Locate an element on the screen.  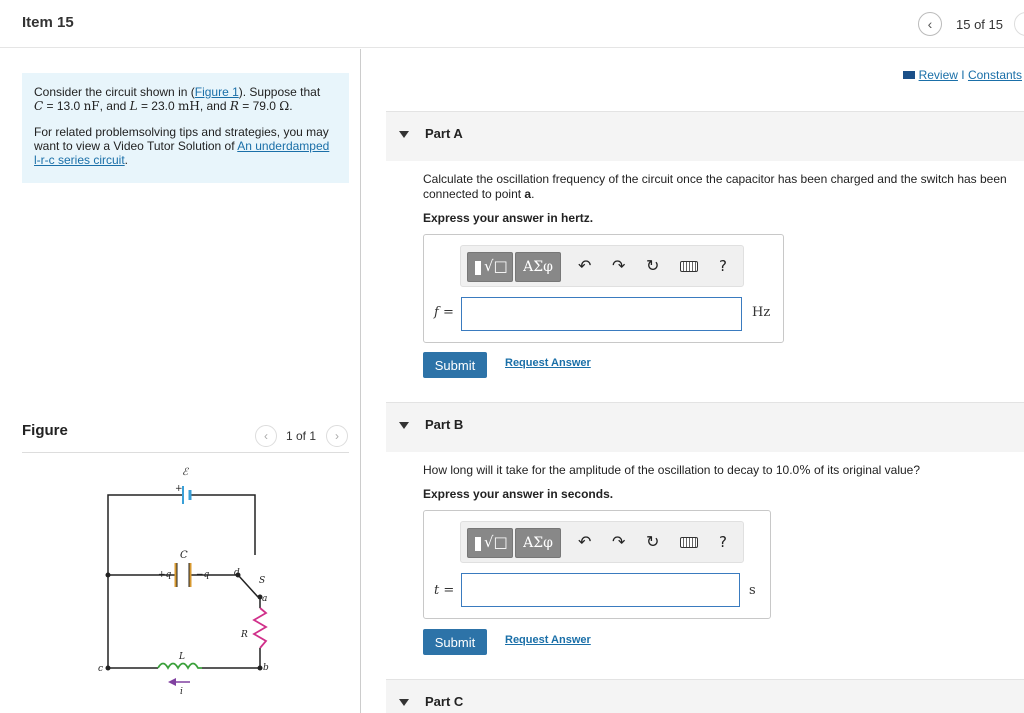
part-a-instruction: Express your answer in hertz. is located at coordinates (508, 218).